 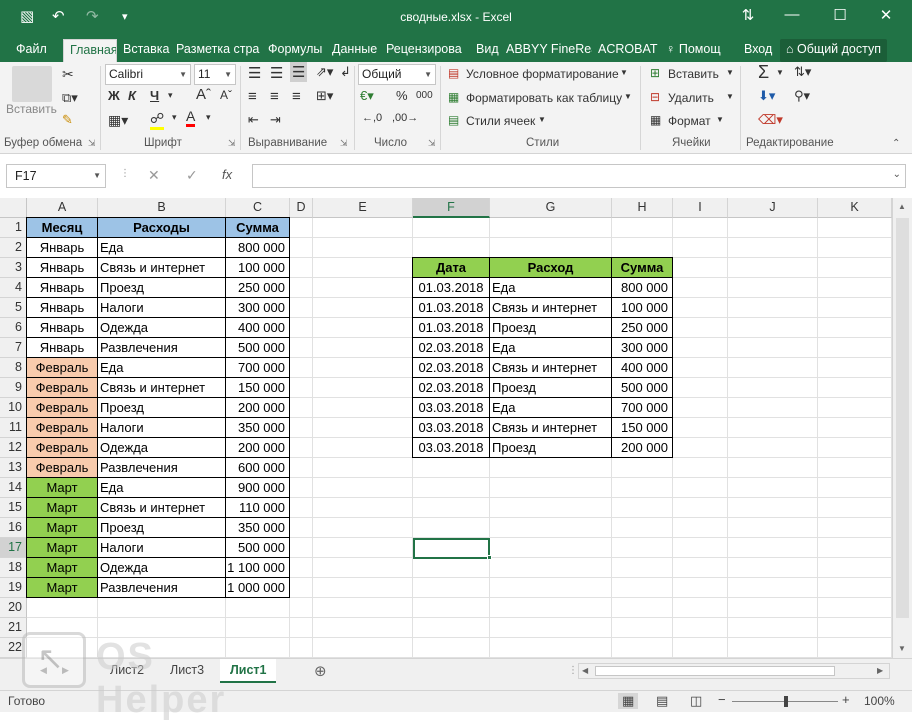 I want to click on vertical-scrollbar: ▲ ▼, so click(x=902, y=428).